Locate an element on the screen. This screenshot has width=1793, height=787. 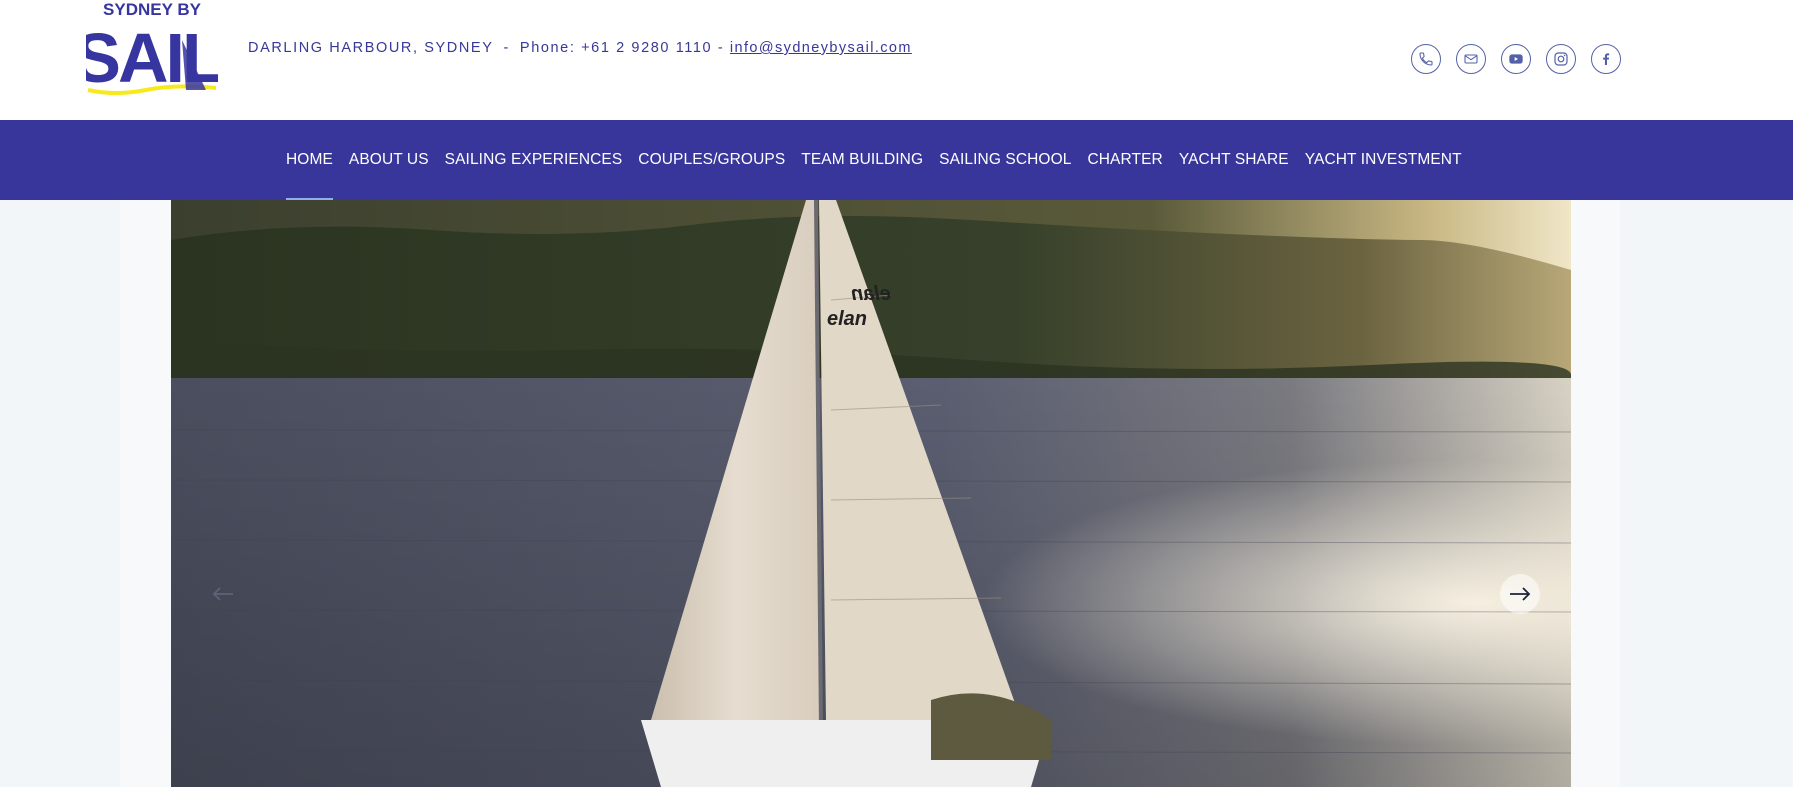
nav-item-sailing-experiences: SAILING EXPERIENCES is located at coordinates (534, 160).